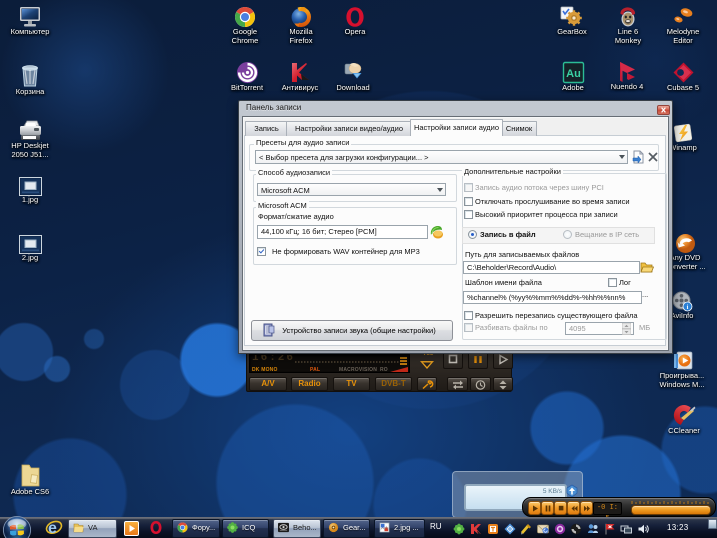  I want to click on svg-text: Au, so click(573, 74).